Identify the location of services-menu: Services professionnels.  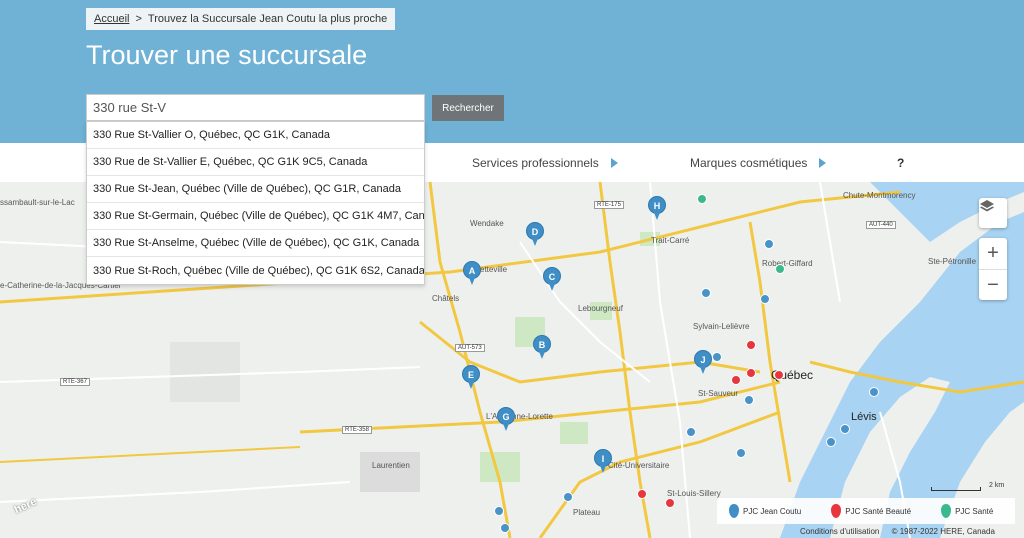
(545, 162).